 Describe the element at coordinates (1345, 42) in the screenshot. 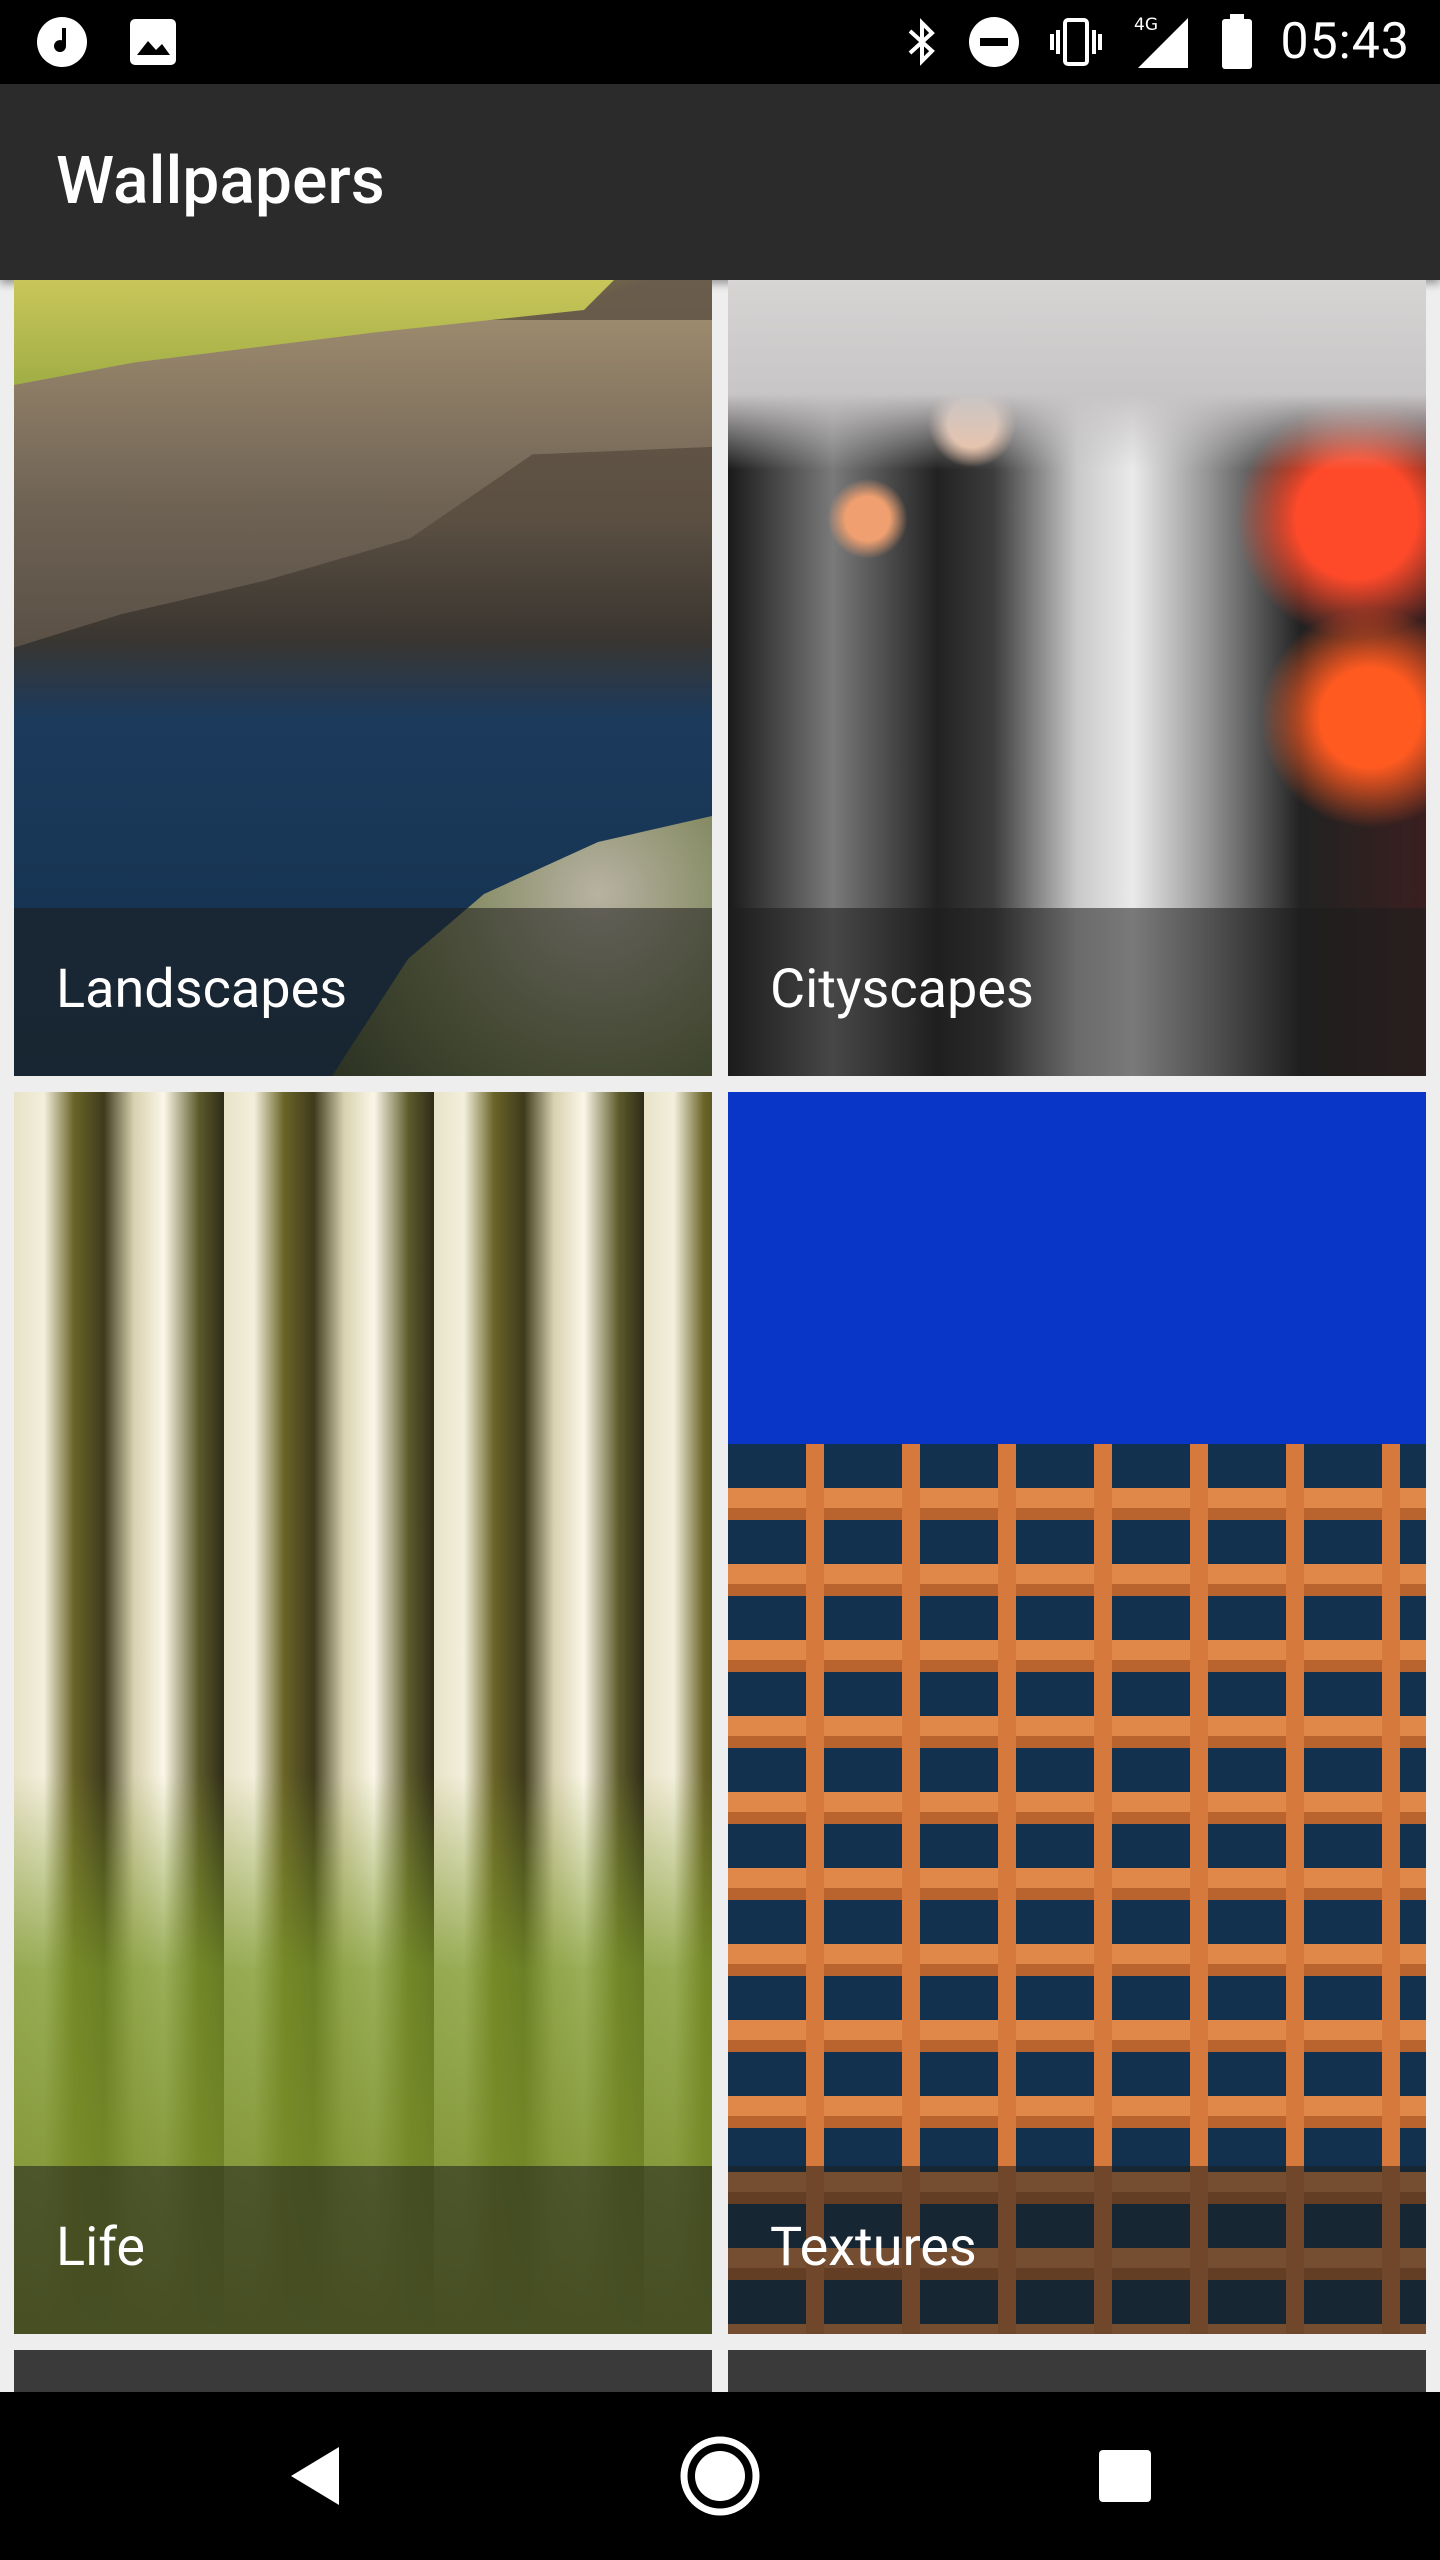

I see `status-time: 05:43` at that location.